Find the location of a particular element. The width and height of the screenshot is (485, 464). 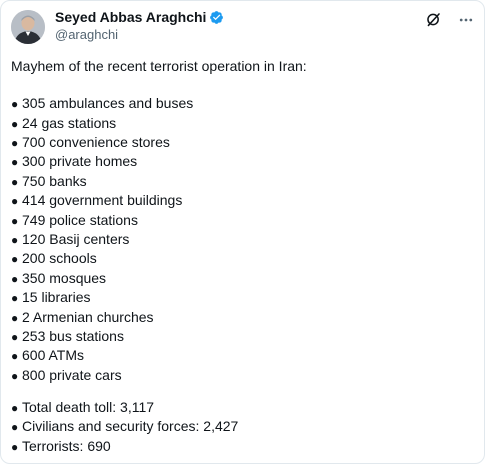

damage-item: ● 200 schools is located at coordinates (242, 258).